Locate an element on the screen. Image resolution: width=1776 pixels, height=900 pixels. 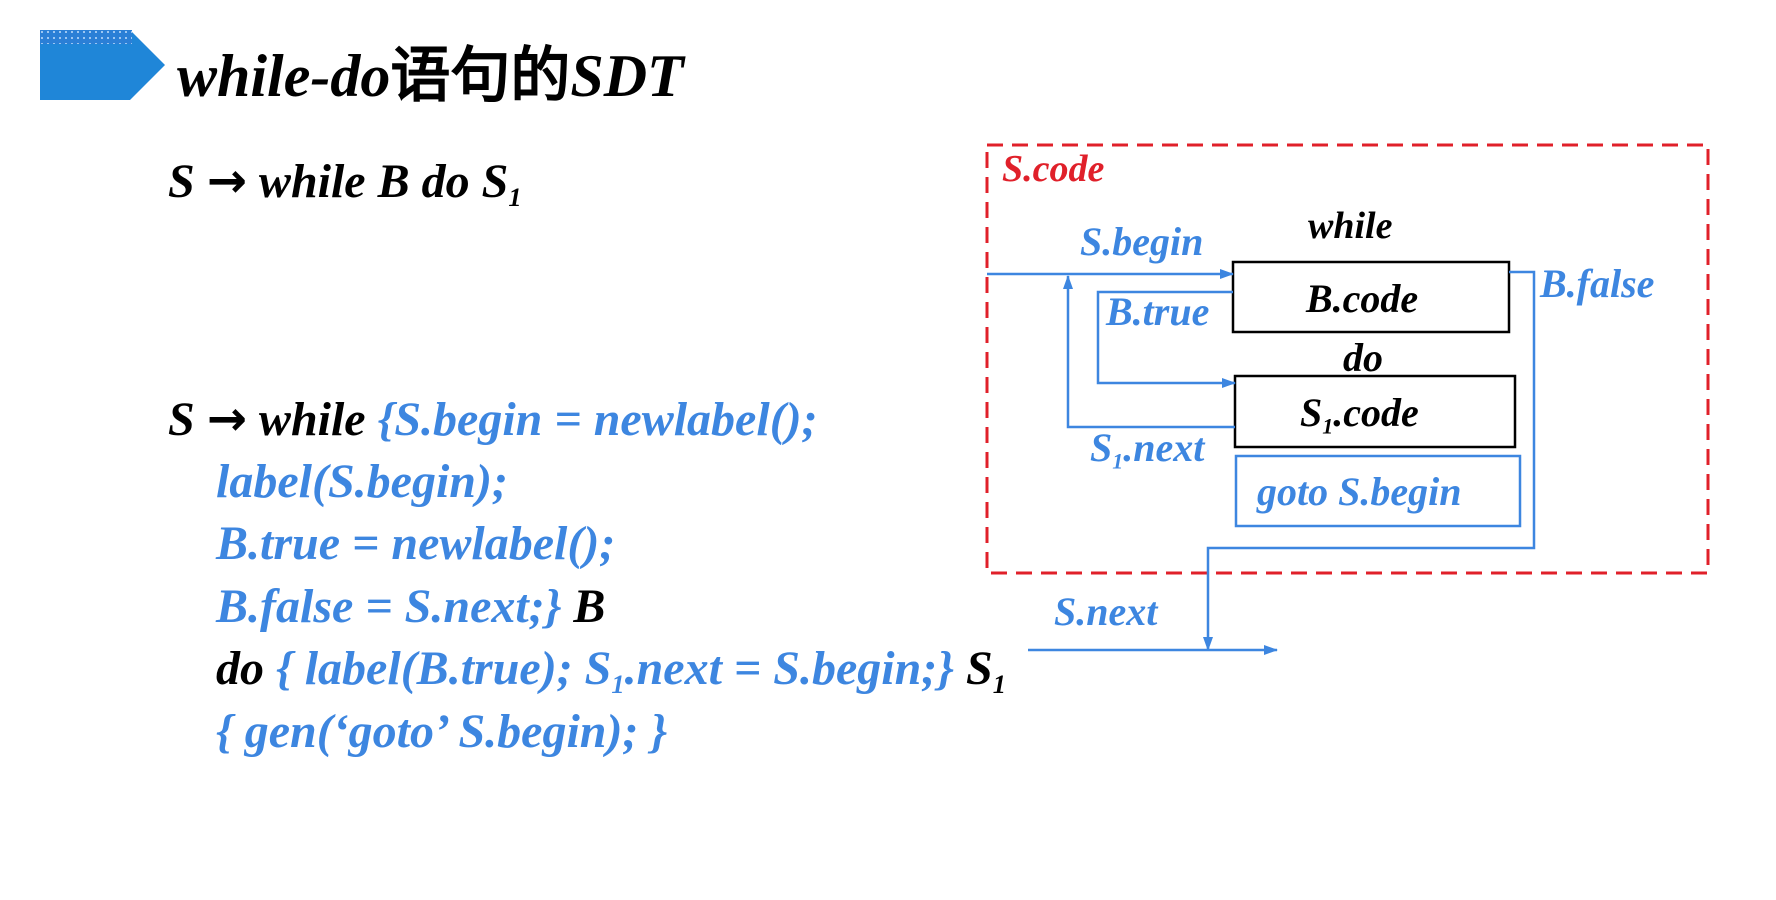
s1code-label: S1.code is located at coordinates (1359, 414).